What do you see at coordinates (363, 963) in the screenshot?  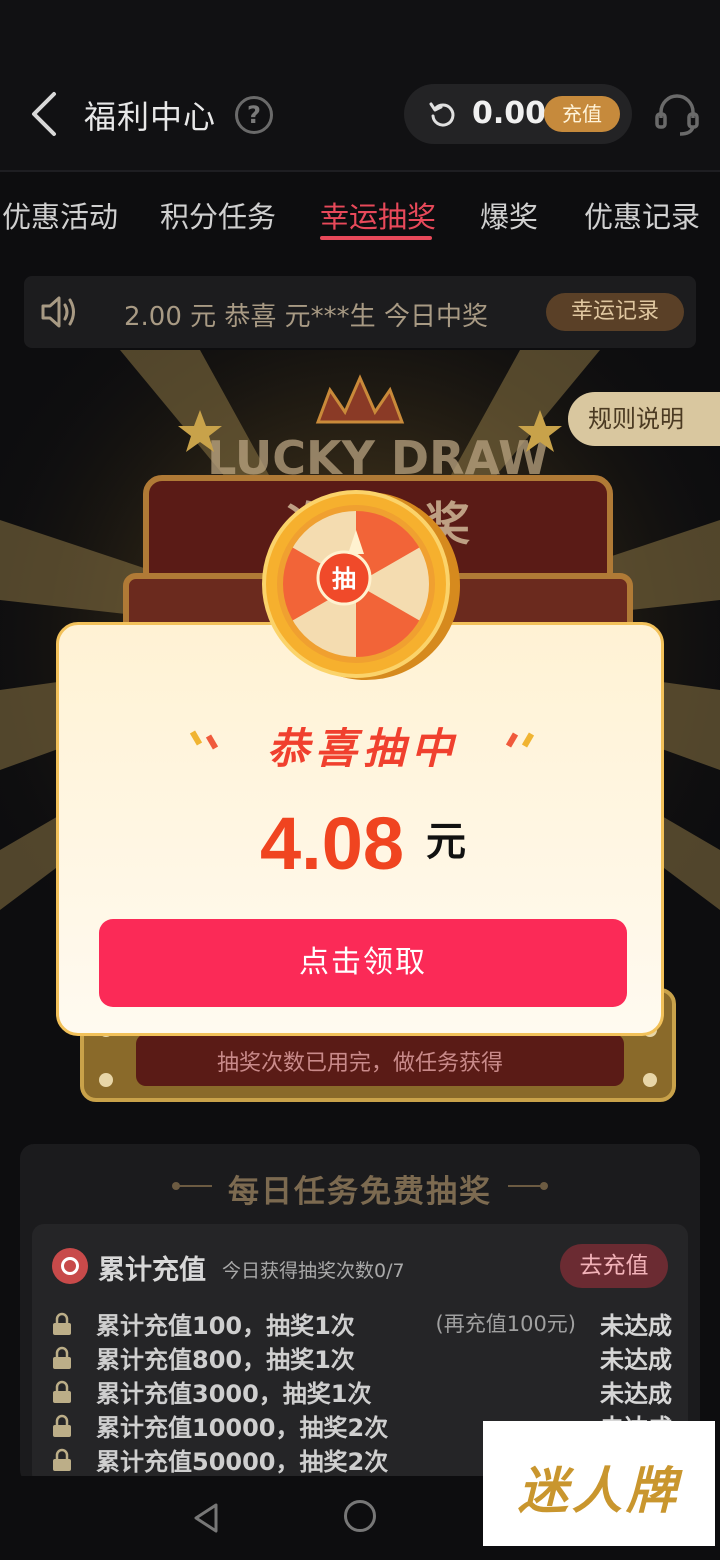 I see `claim-button: 点击领取` at bounding box center [363, 963].